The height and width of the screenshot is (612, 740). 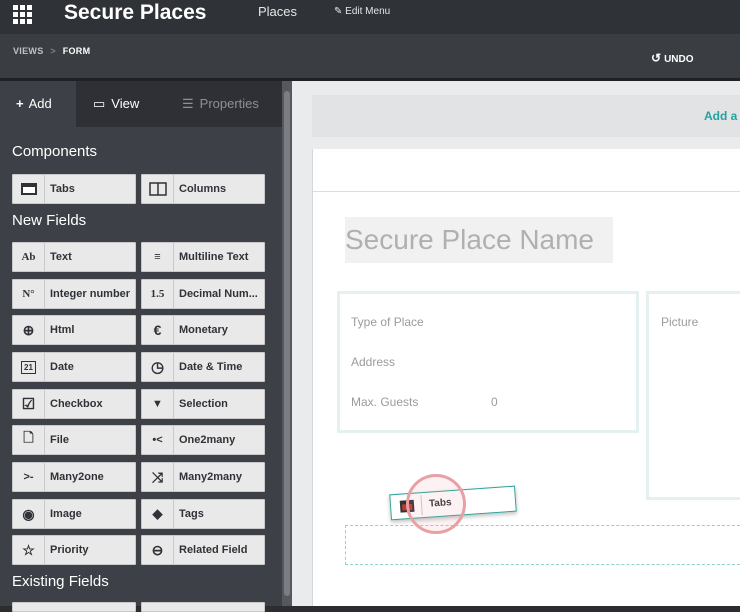 What do you see at coordinates (55, 151) in the screenshot?
I see `components-heading: Components` at bounding box center [55, 151].